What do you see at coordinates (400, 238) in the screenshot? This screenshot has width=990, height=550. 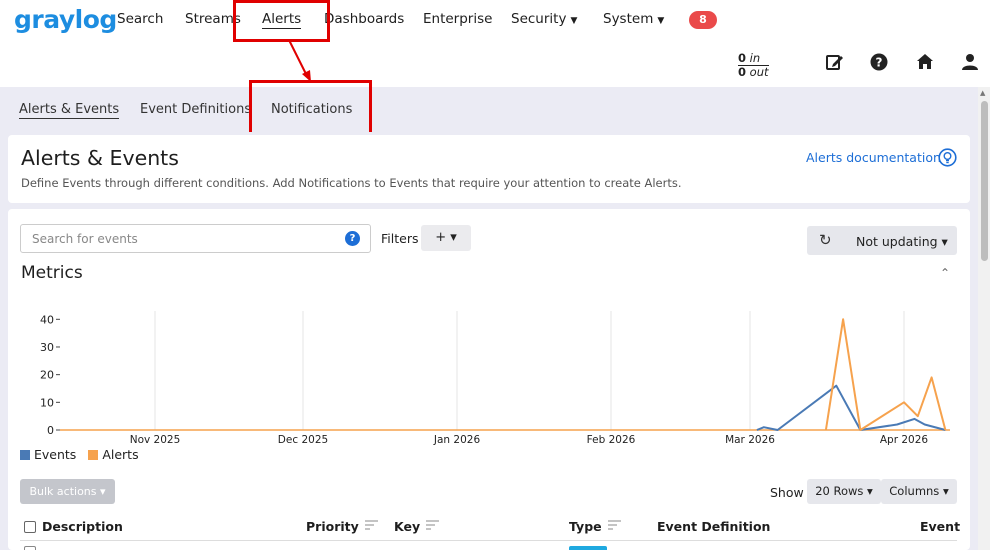 I see `filters-label: Filters` at bounding box center [400, 238].